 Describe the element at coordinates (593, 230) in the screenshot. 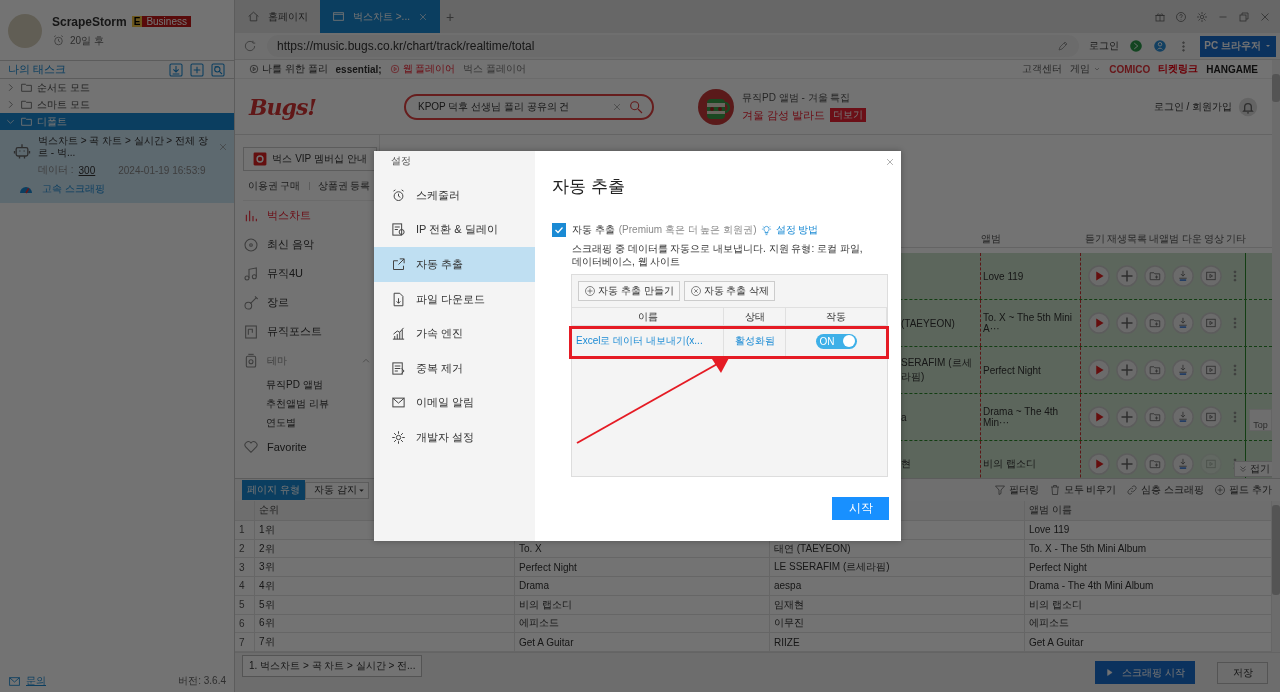

I see `checkbox-label: 자동 추출` at that location.